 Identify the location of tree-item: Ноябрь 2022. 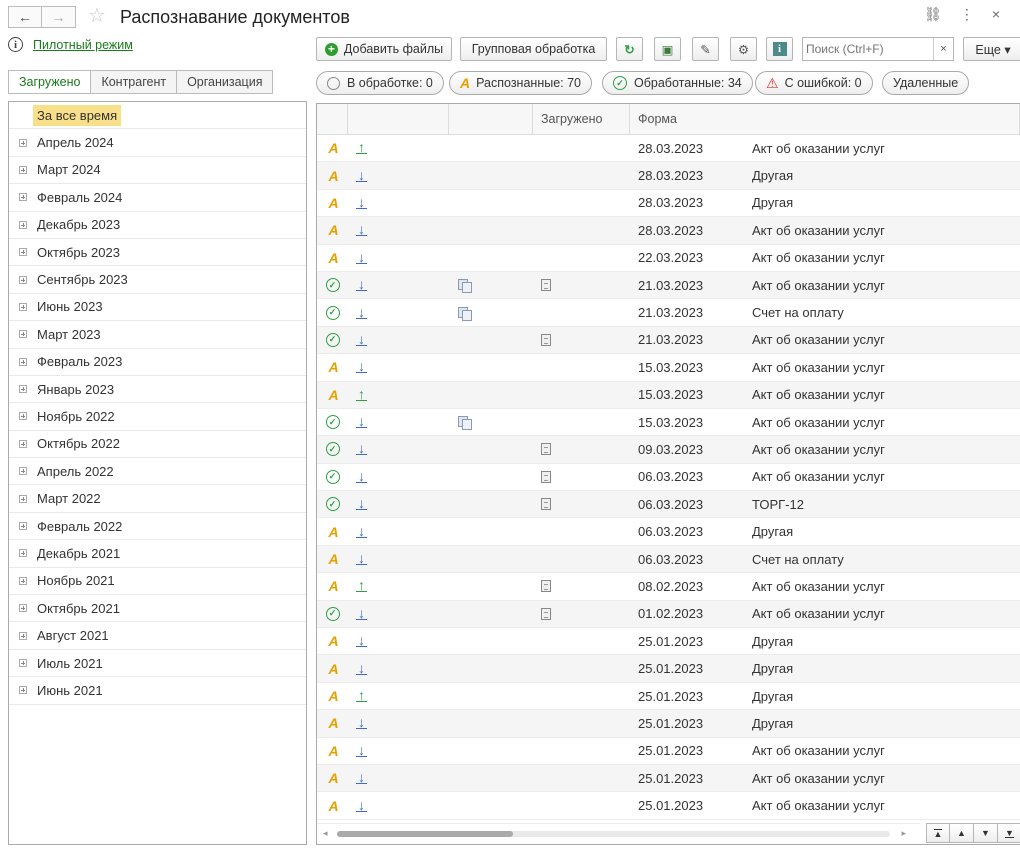
(157, 417).